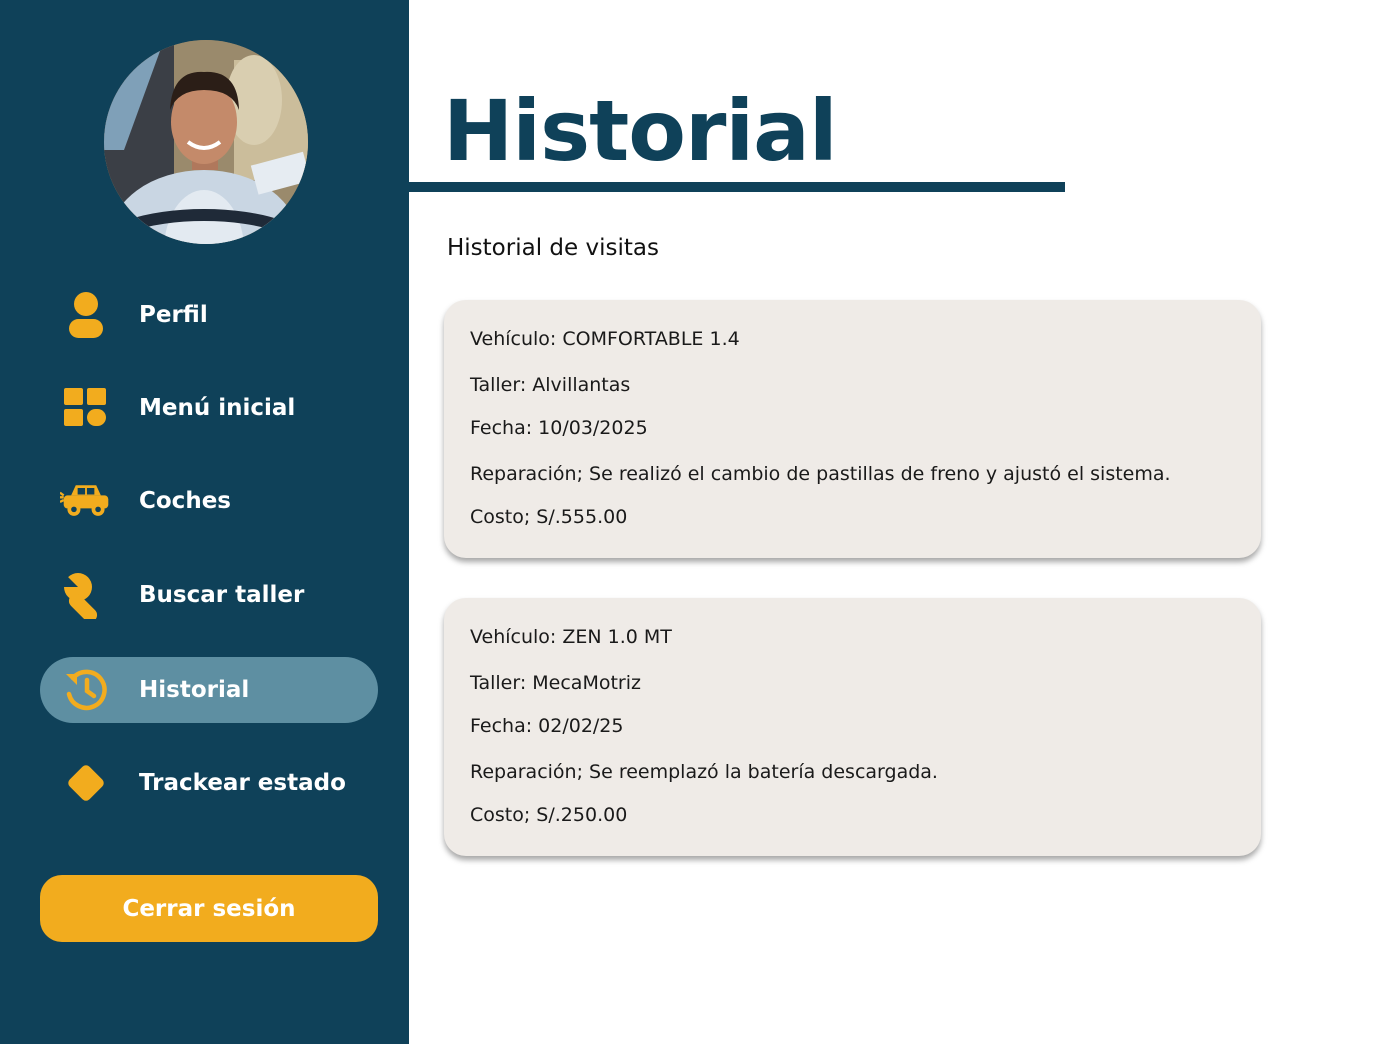 The height and width of the screenshot is (1044, 1379). What do you see at coordinates (86, 315) in the screenshot?
I see `user-icon` at bounding box center [86, 315].